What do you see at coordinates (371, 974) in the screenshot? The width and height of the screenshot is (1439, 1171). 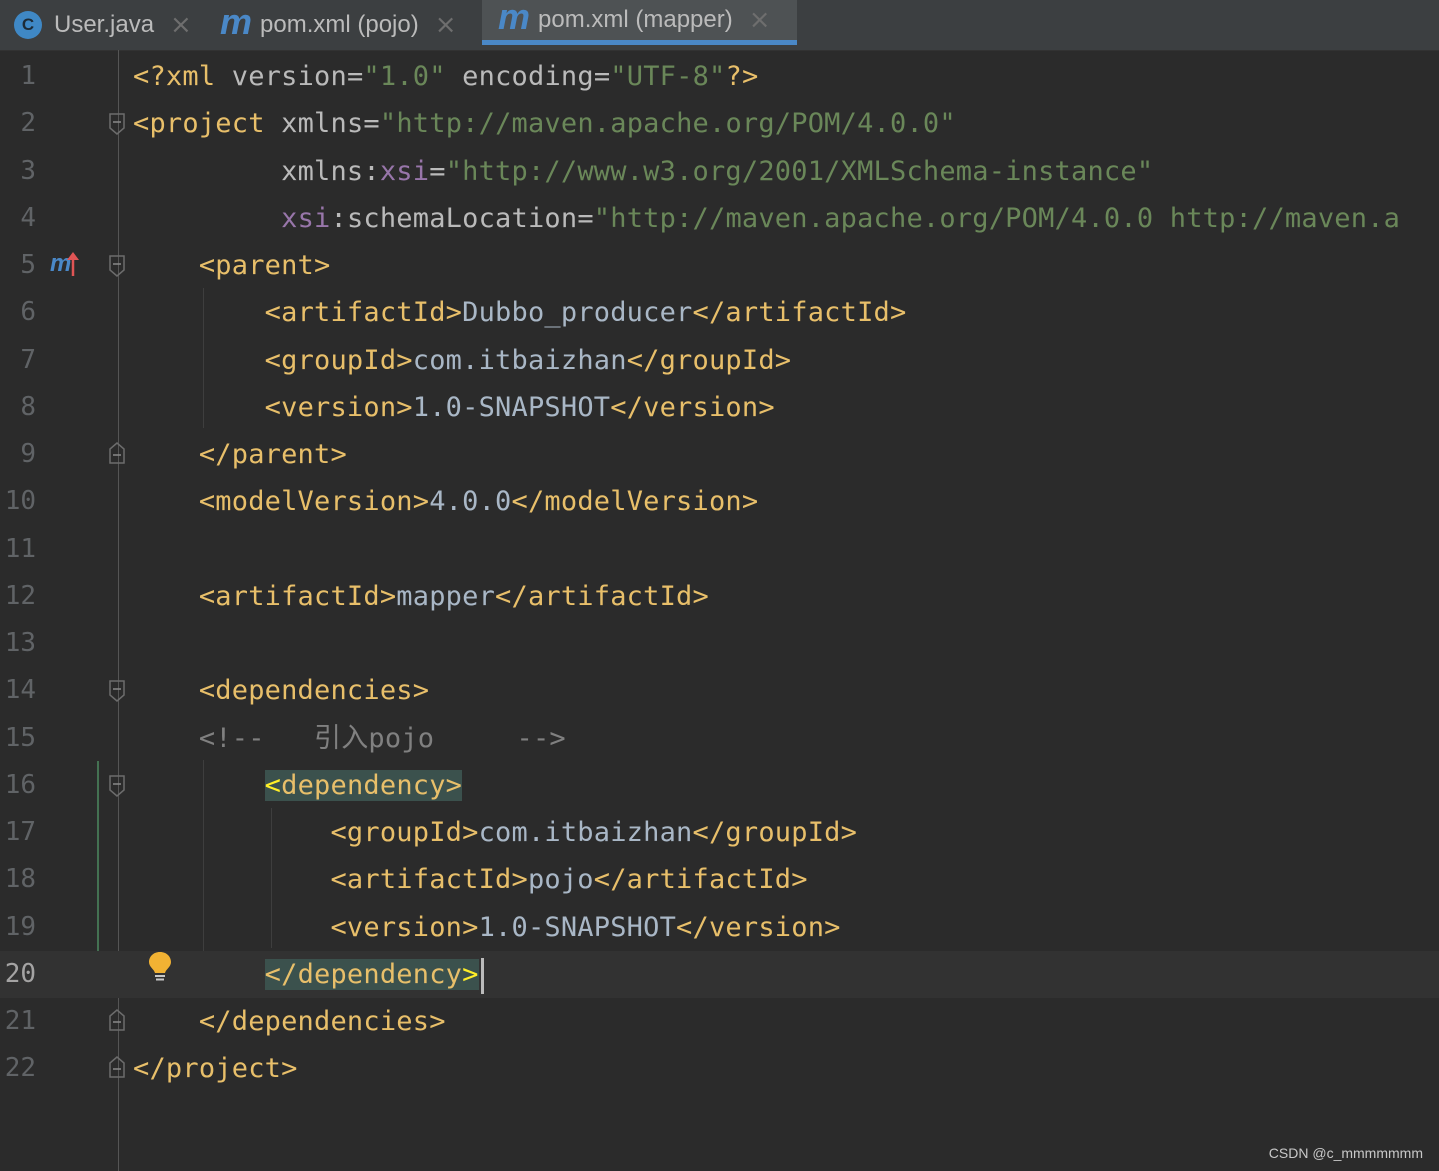 I see `matched-tag-highlight: </dependency>` at bounding box center [371, 974].